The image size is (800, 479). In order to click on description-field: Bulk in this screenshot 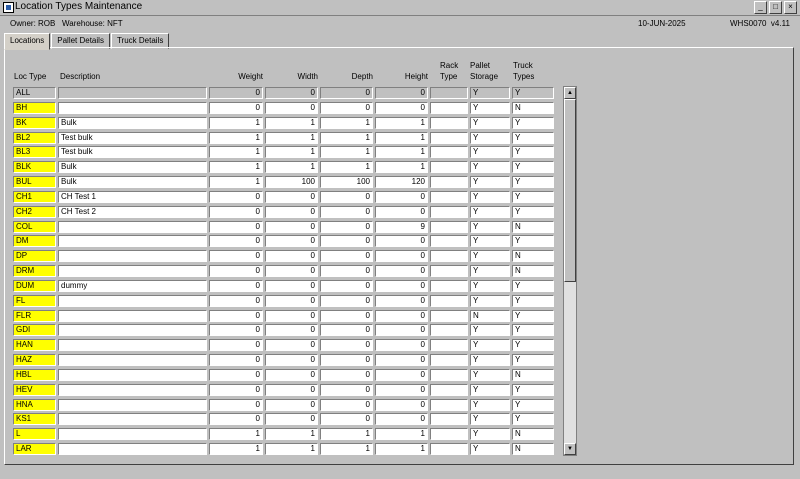, I will do `click(132, 182)`.